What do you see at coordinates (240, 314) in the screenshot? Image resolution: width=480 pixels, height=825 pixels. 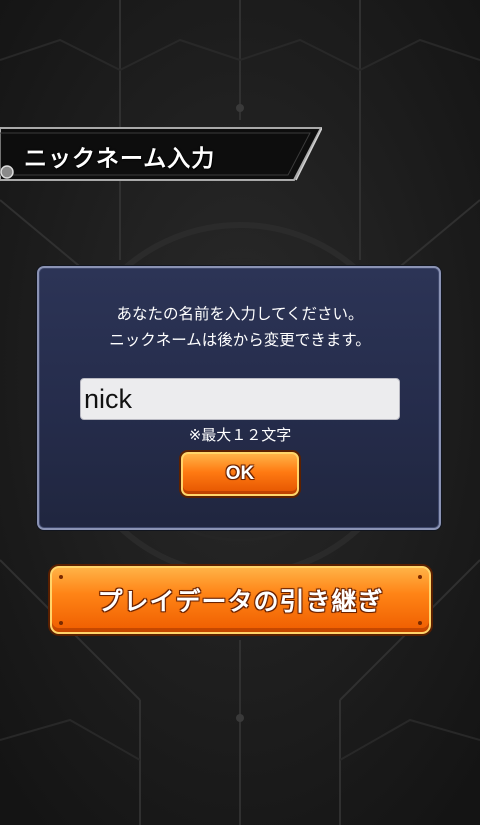 I see `dialog-message-line1: あなたの名前を入力してください。` at bounding box center [240, 314].